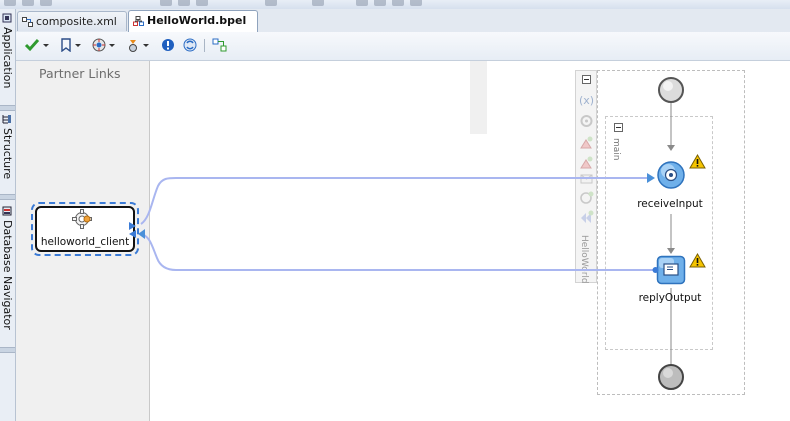 This screenshot has width=790, height=421. I want to click on process-end-node, so click(671, 377).